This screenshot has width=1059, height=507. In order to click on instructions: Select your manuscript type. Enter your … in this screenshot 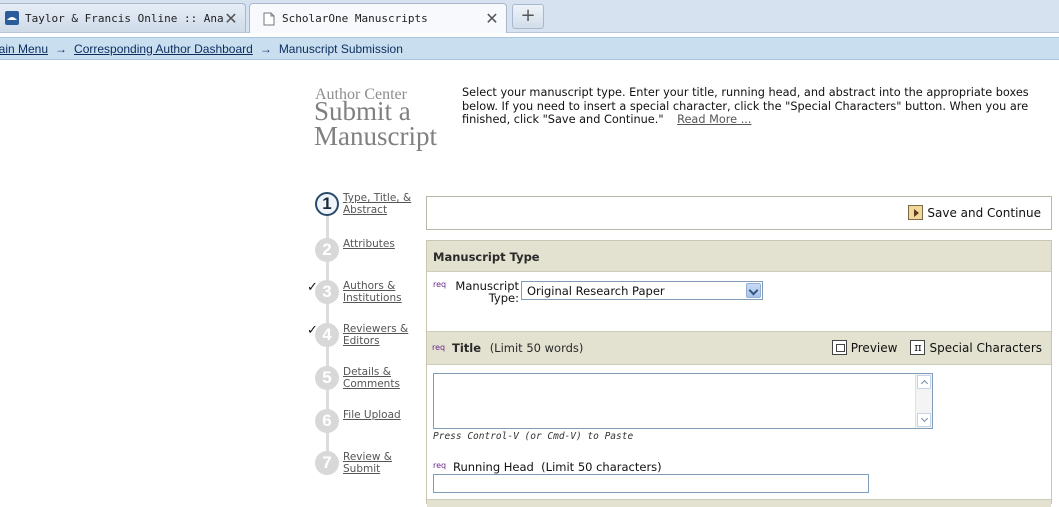, I will do `click(757, 106)`.